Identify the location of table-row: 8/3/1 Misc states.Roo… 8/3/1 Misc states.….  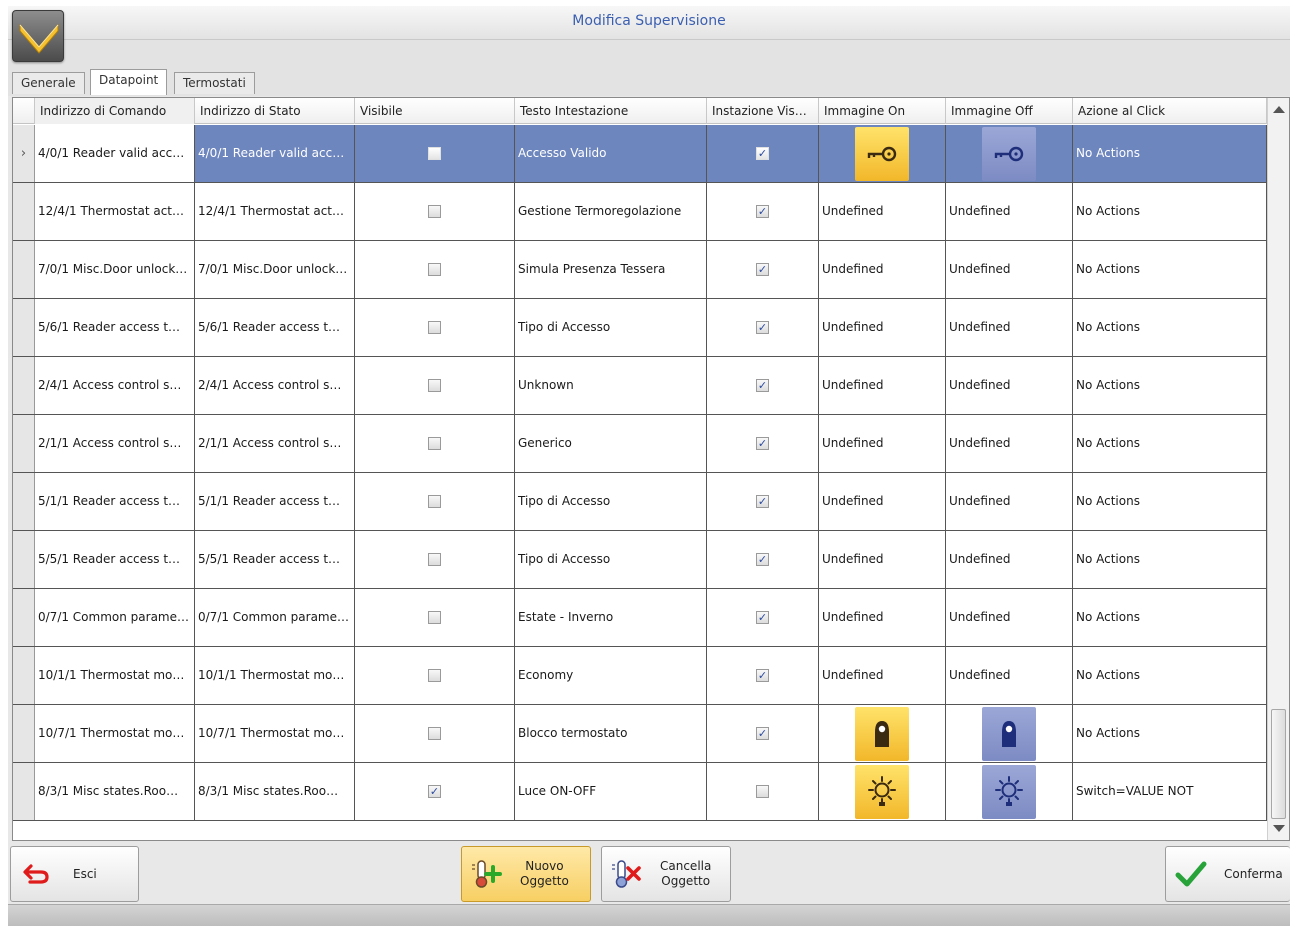
(640, 792).